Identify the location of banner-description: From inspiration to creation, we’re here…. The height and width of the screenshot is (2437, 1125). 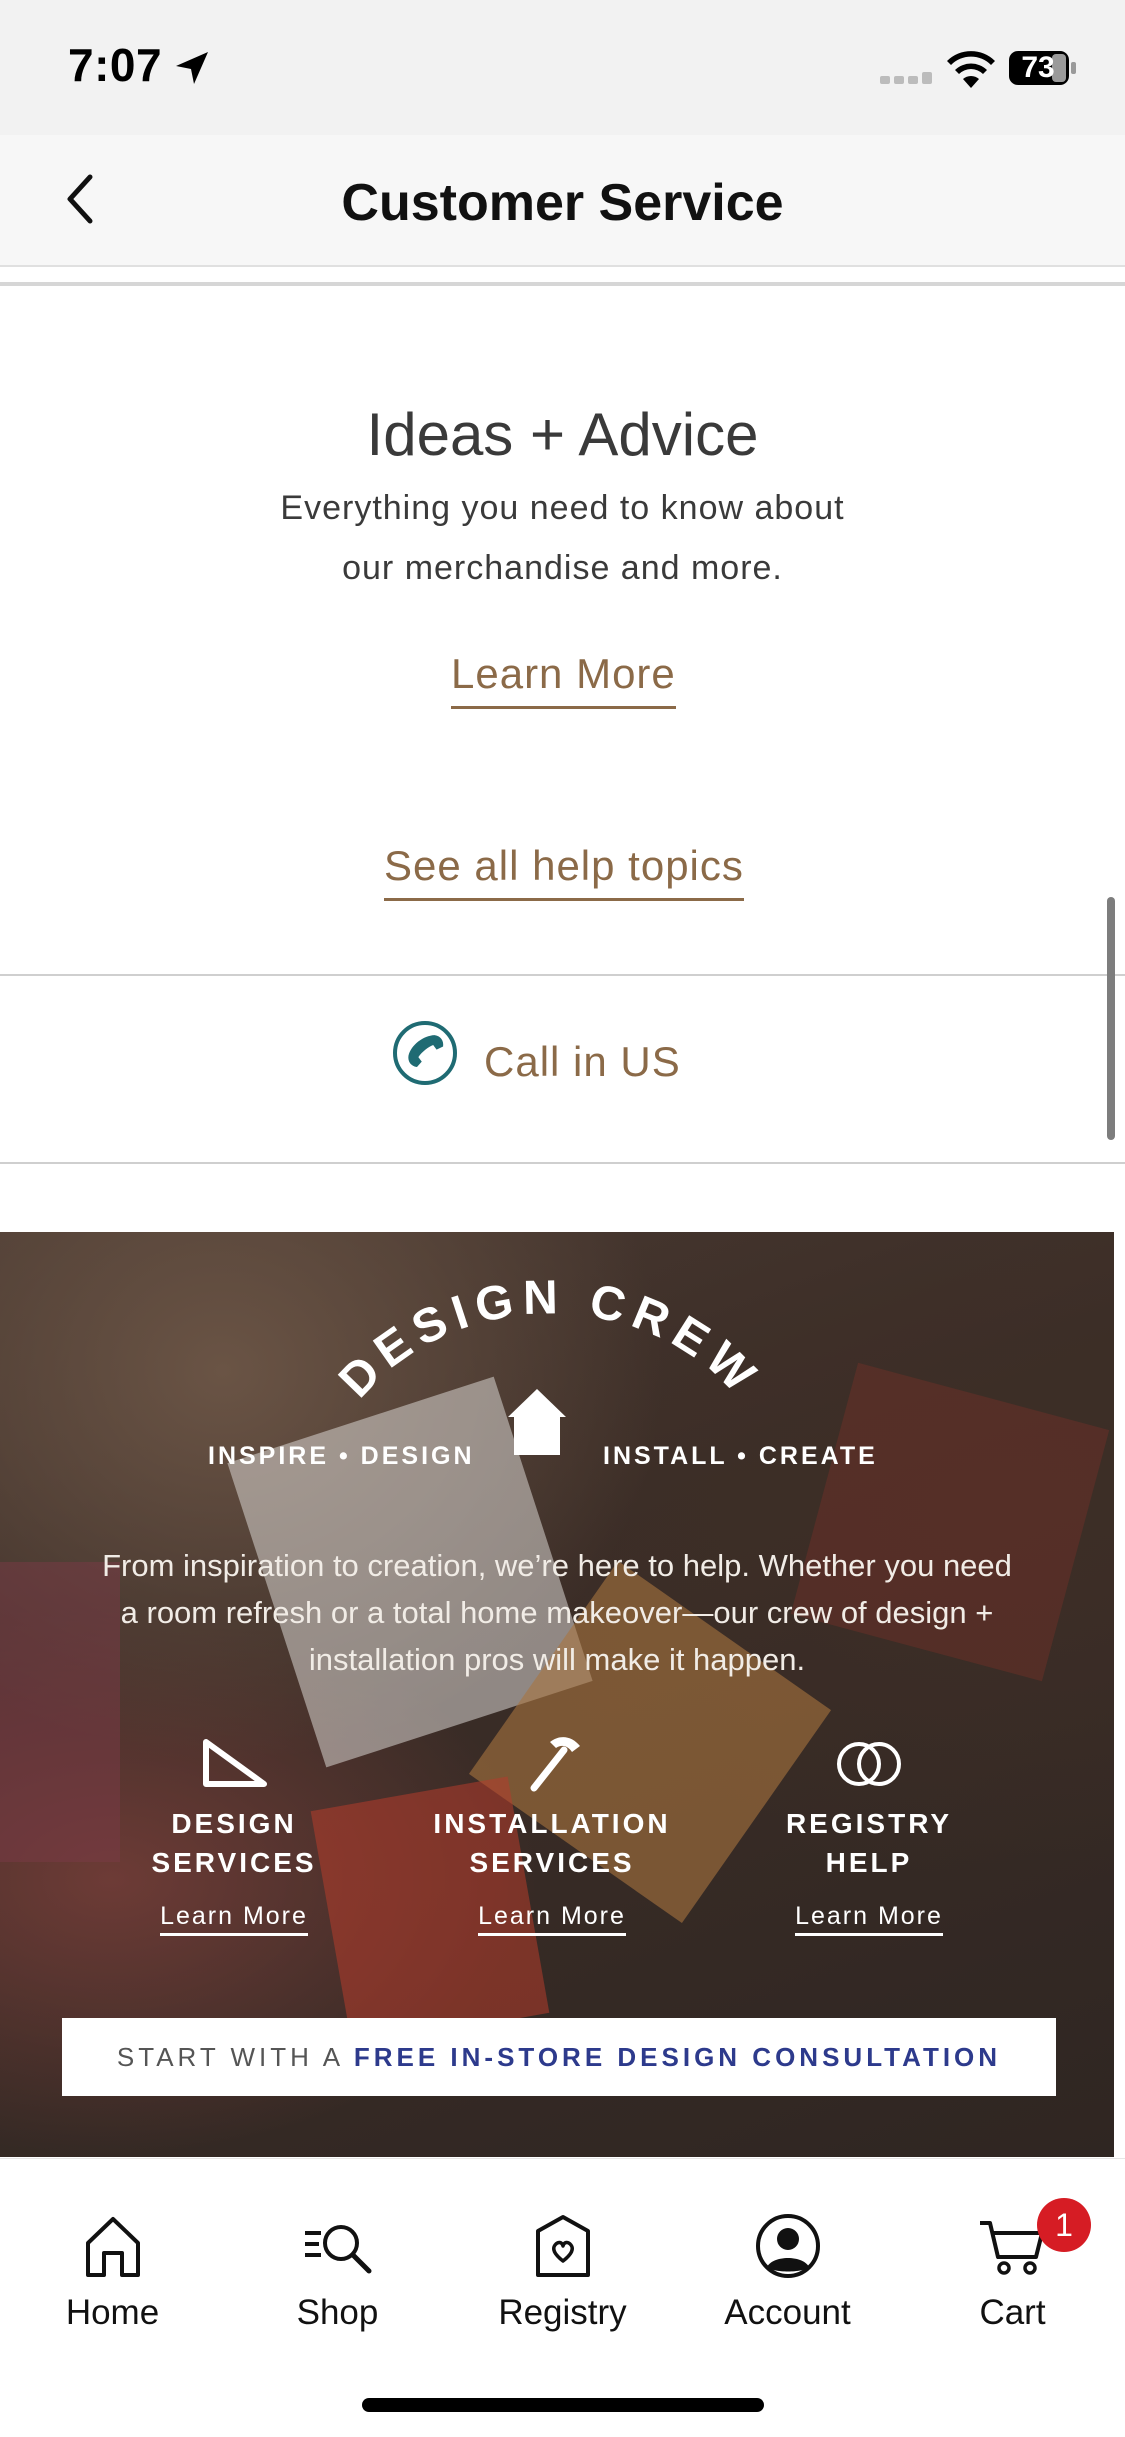
(557, 1612).